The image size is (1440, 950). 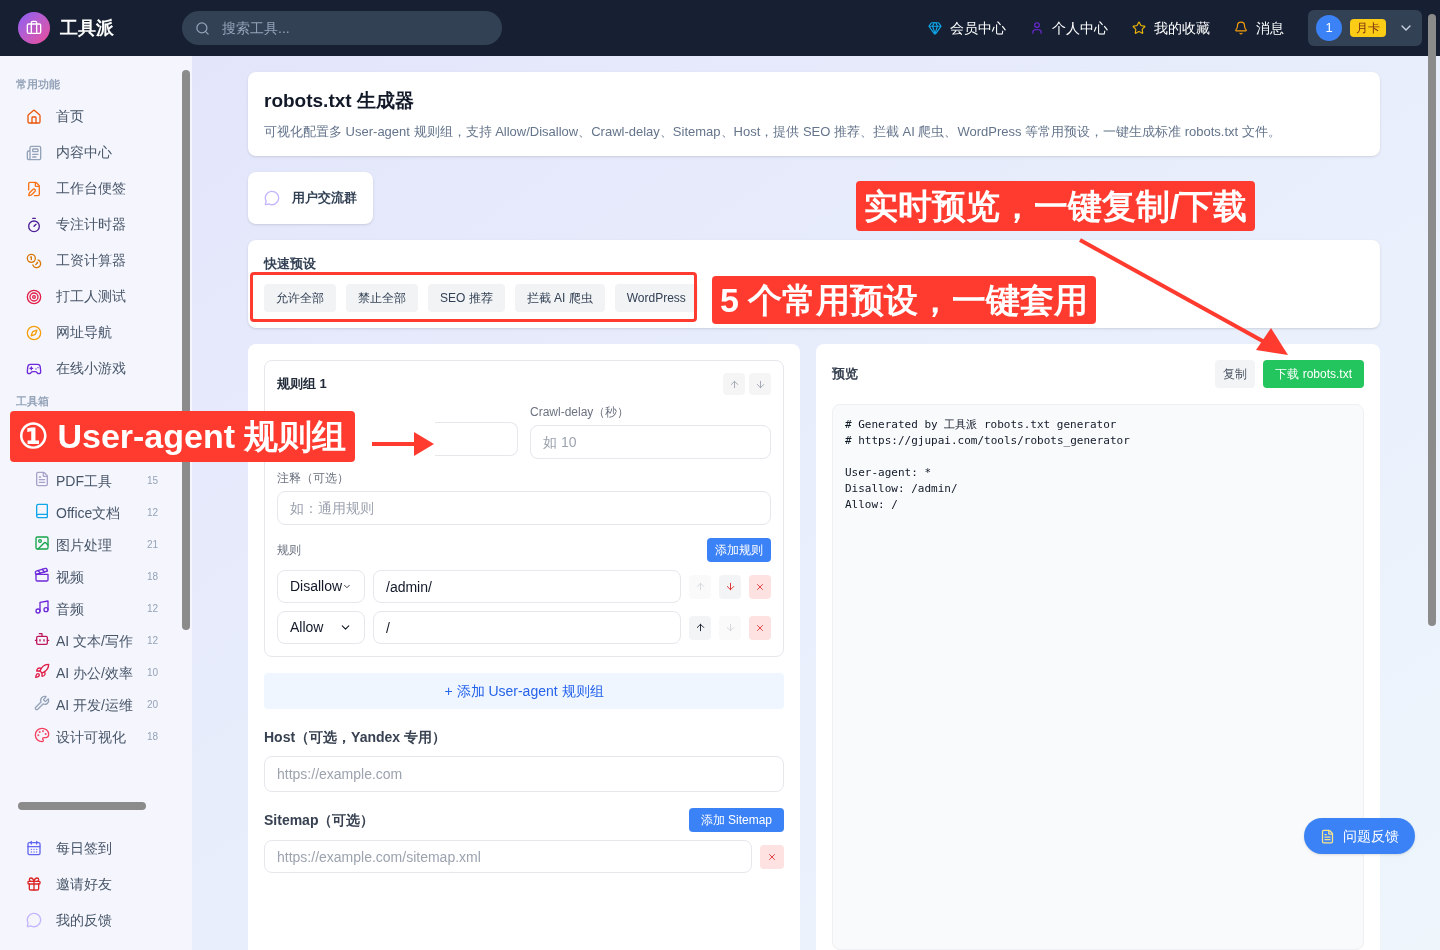 I want to click on preset-button: 允许全部, so click(x=300, y=298).